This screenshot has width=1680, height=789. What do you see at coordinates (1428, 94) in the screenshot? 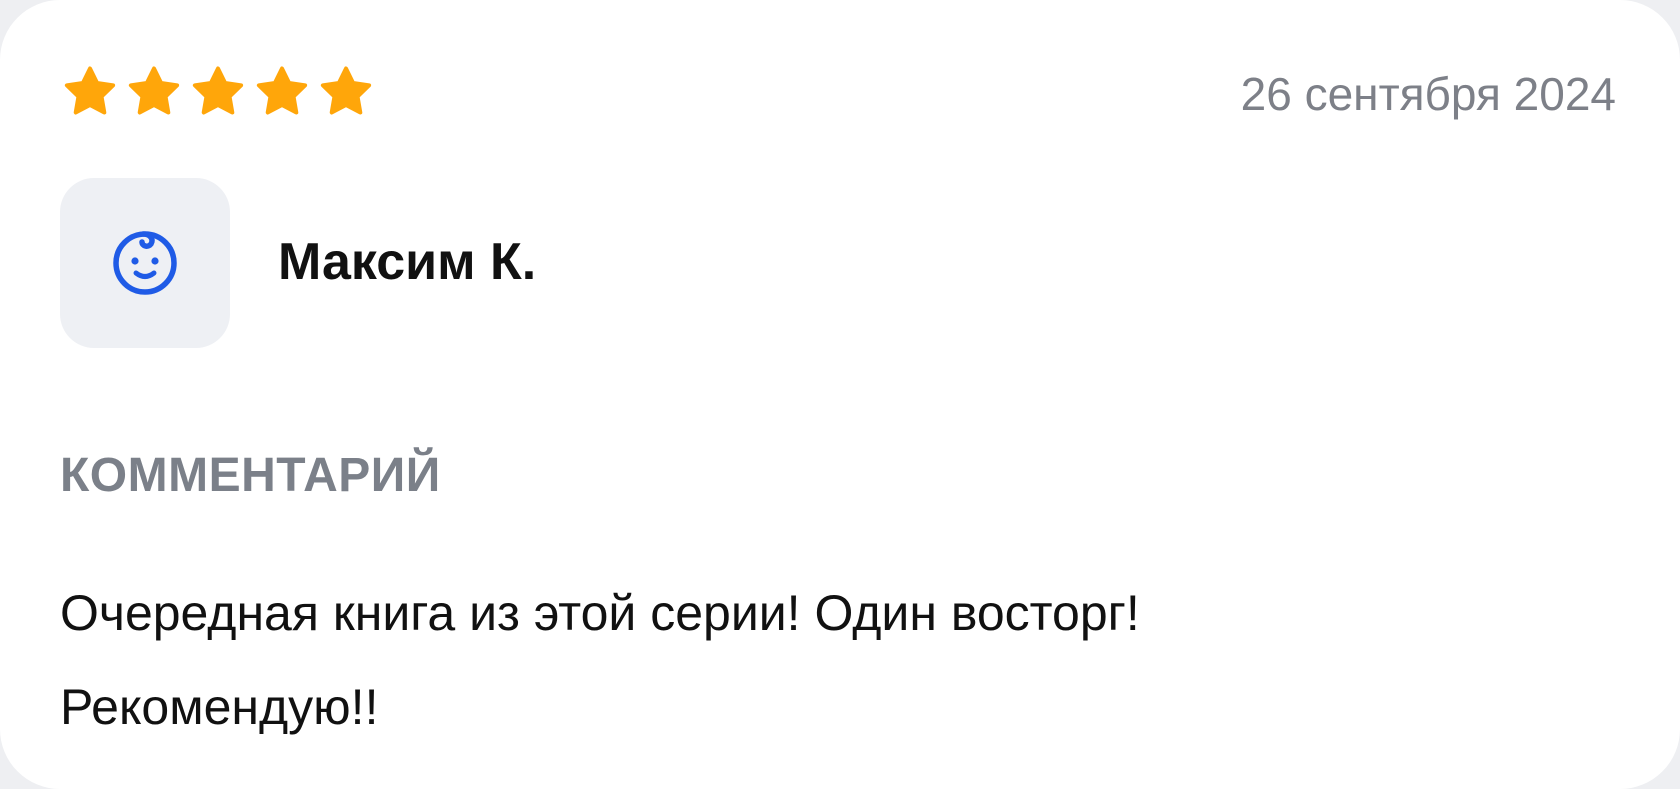
I see `review-date: 26 сентября 2024` at bounding box center [1428, 94].